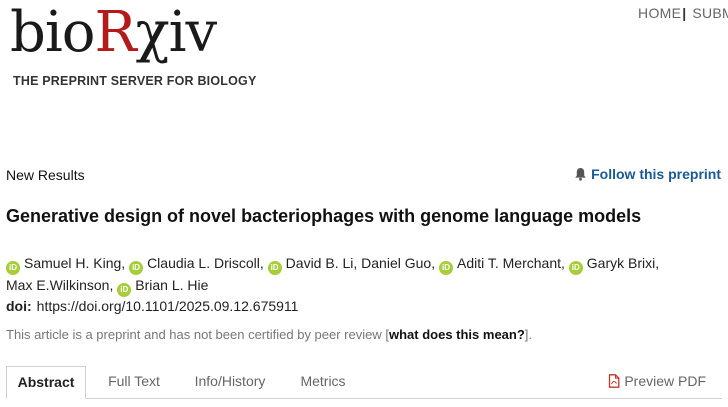 This screenshot has width=728, height=407. I want to click on nav-submit-link: SUBM, so click(710, 13).